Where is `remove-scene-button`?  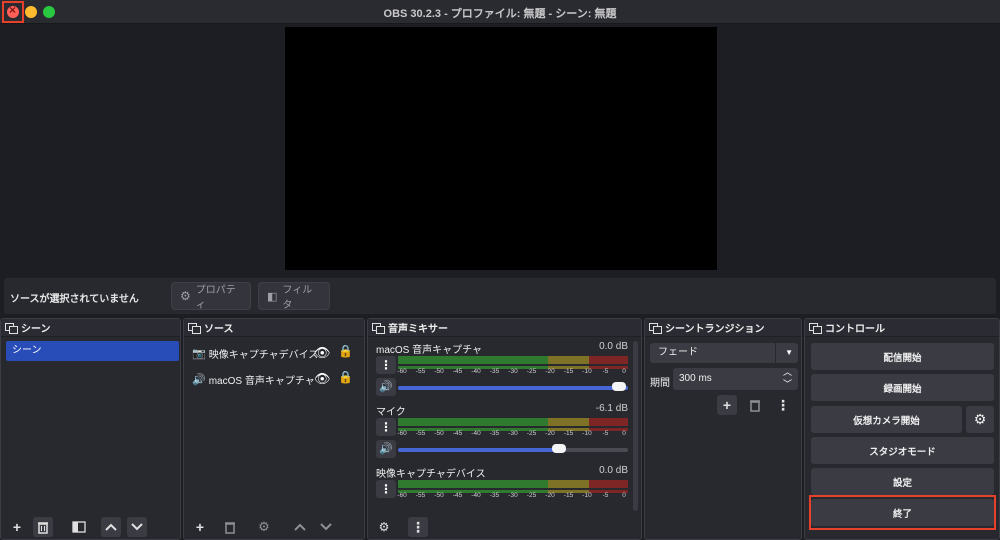 remove-scene-button is located at coordinates (43, 527).